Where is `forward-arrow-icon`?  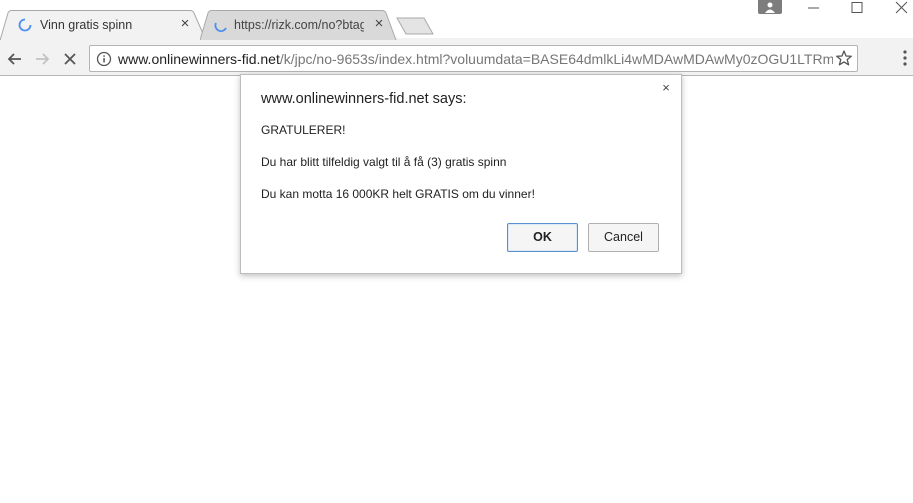 forward-arrow-icon is located at coordinates (42, 59).